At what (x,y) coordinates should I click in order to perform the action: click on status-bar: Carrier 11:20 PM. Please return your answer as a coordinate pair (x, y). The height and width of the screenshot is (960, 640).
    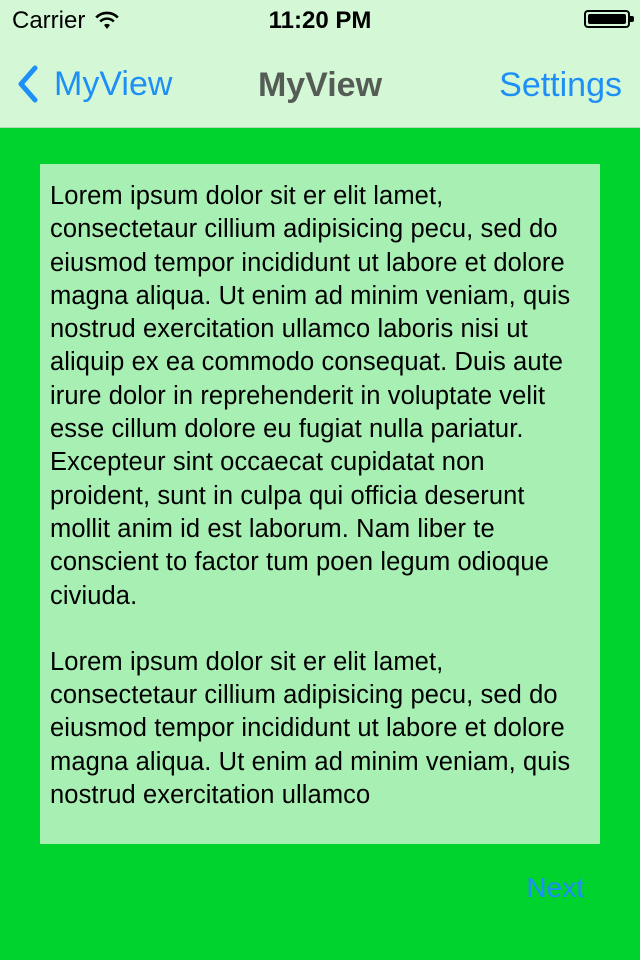
    Looking at the image, I should click on (320, 20).